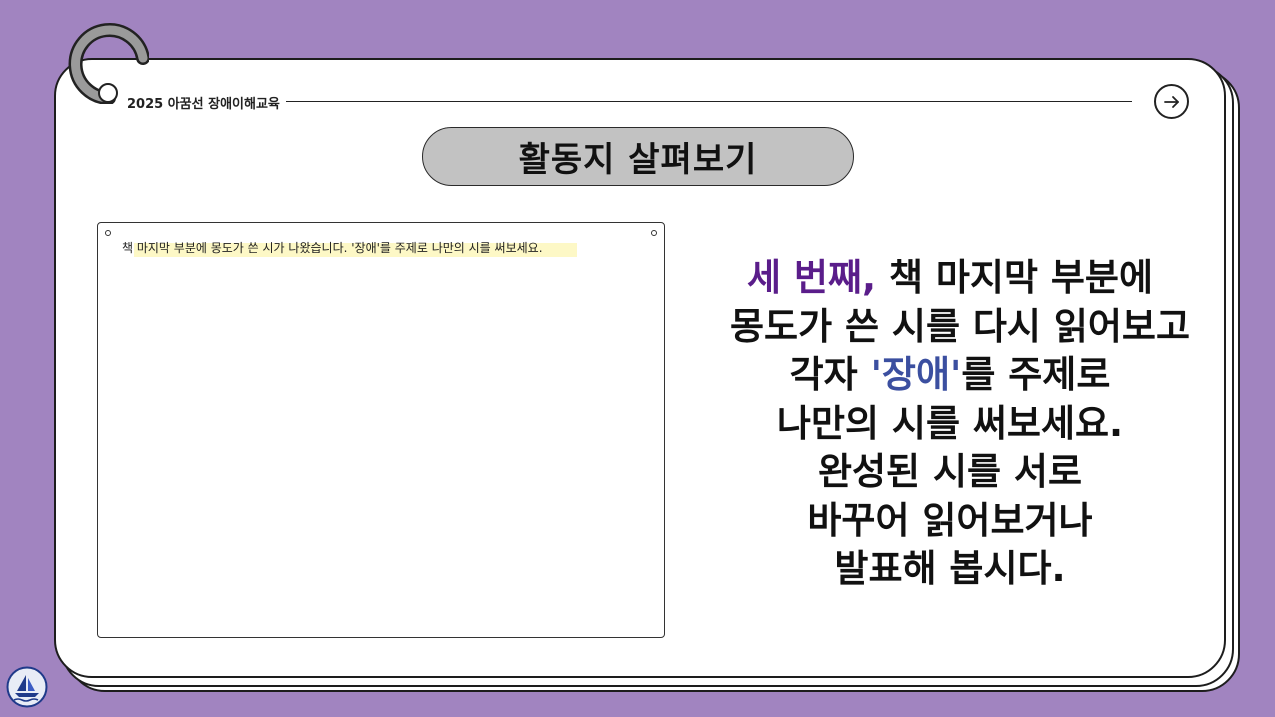 The image size is (1275, 717). Describe the element at coordinates (960, 326) in the screenshot. I see `instruction-line-2: 몽도가 쓴 시를 다시 읽어보고` at that location.